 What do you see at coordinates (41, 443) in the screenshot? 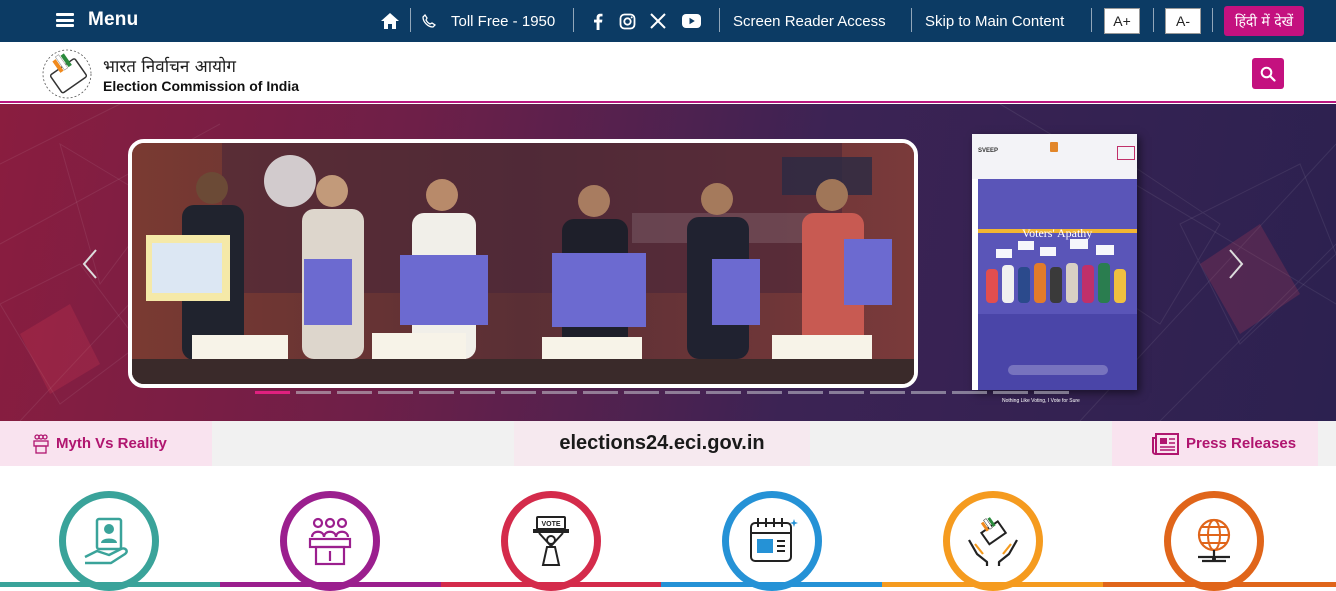
I see `people-podium-icon` at bounding box center [41, 443].